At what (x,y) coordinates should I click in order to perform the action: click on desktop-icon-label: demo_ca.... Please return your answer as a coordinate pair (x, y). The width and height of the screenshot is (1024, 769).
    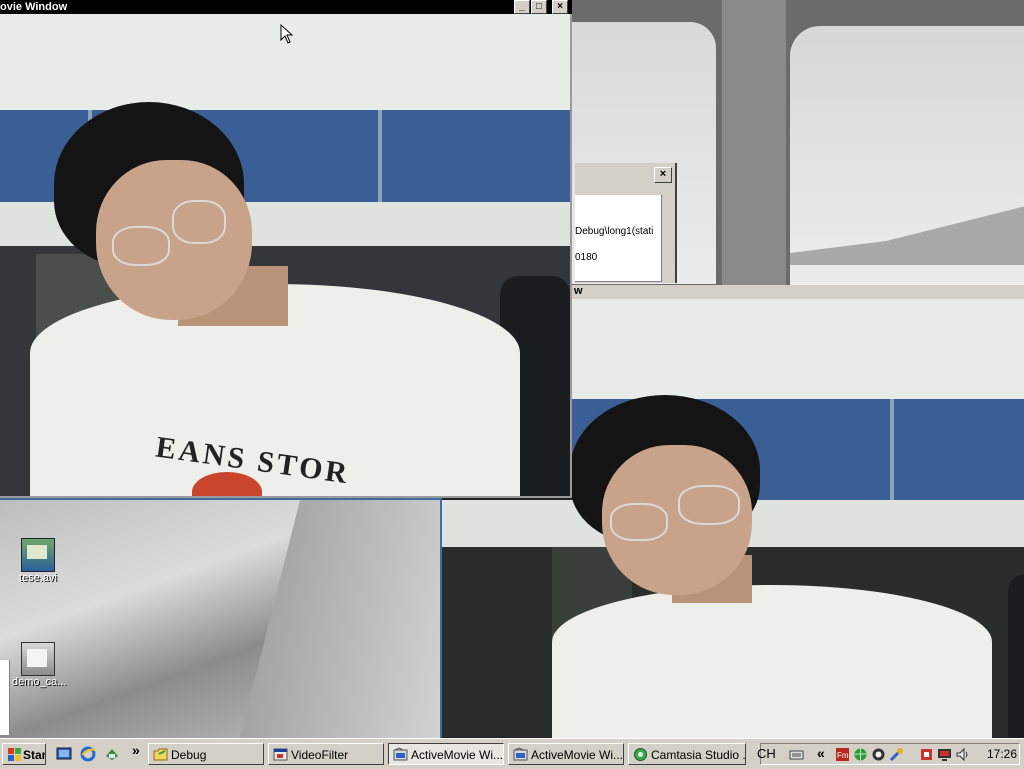
    Looking at the image, I should click on (39, 682).